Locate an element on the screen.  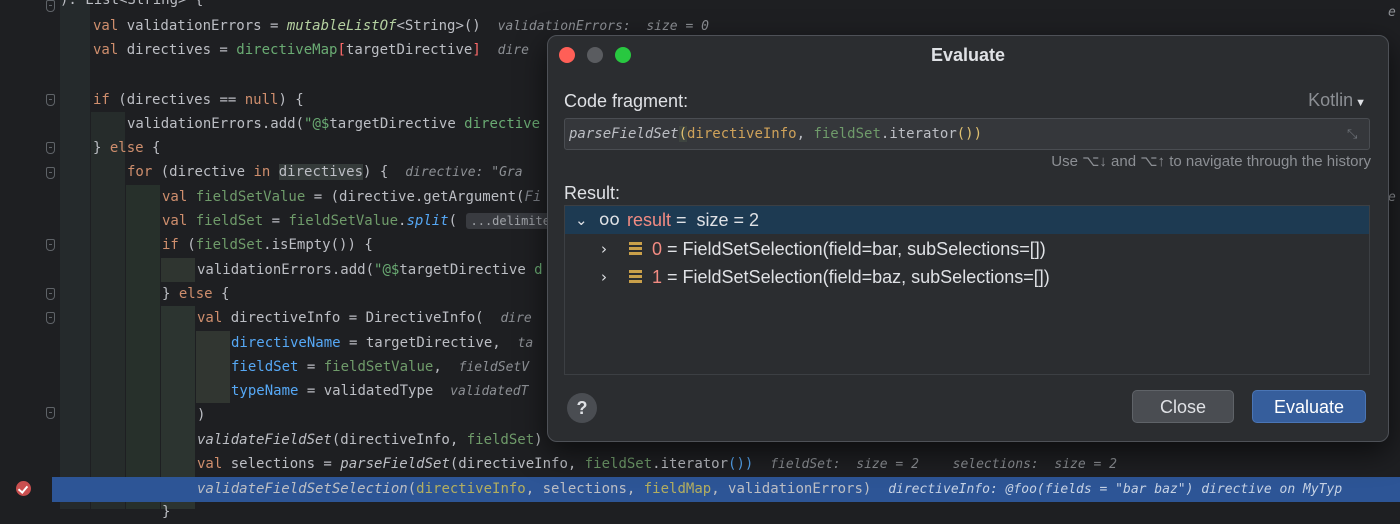
code-tail: .iterator is located at coordinates (918, 134).